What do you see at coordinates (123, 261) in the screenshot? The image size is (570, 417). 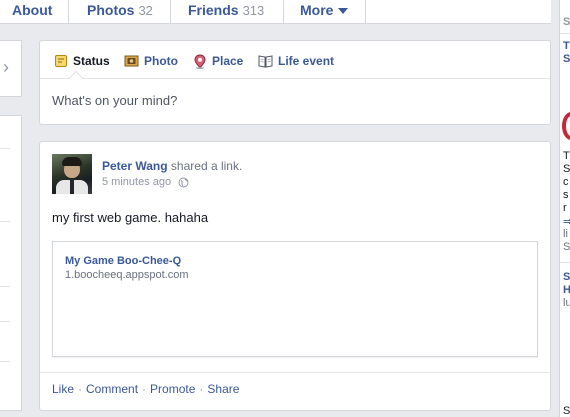 I see `link-title: My Game Boo-Chee-Q` at bounding box center [123, 261].